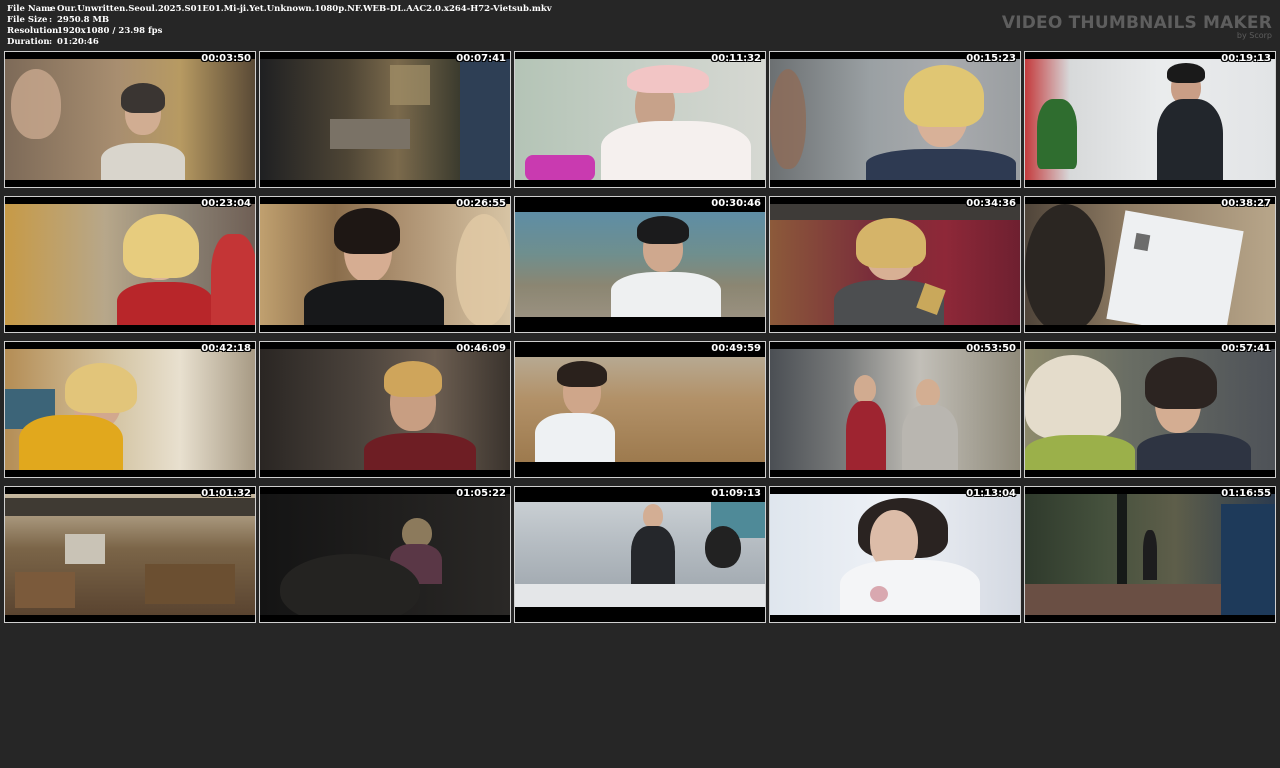  I want to click on timestamp: 01:09:13, so click(736, 493).